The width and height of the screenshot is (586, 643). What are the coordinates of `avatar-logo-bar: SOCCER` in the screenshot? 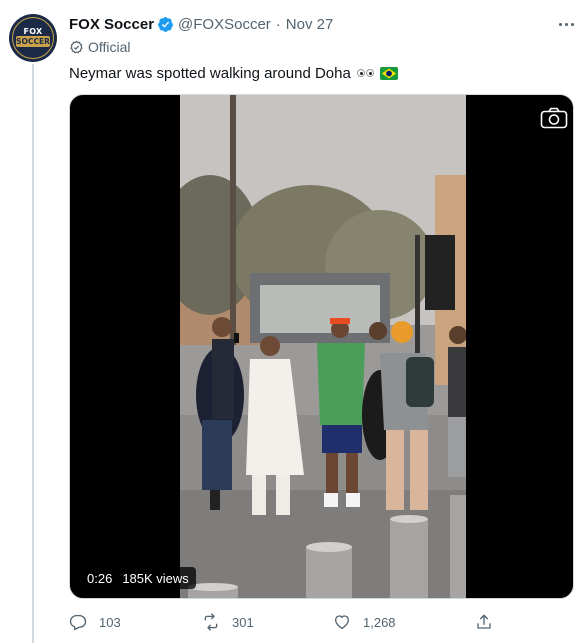 It's located at (33, 41).